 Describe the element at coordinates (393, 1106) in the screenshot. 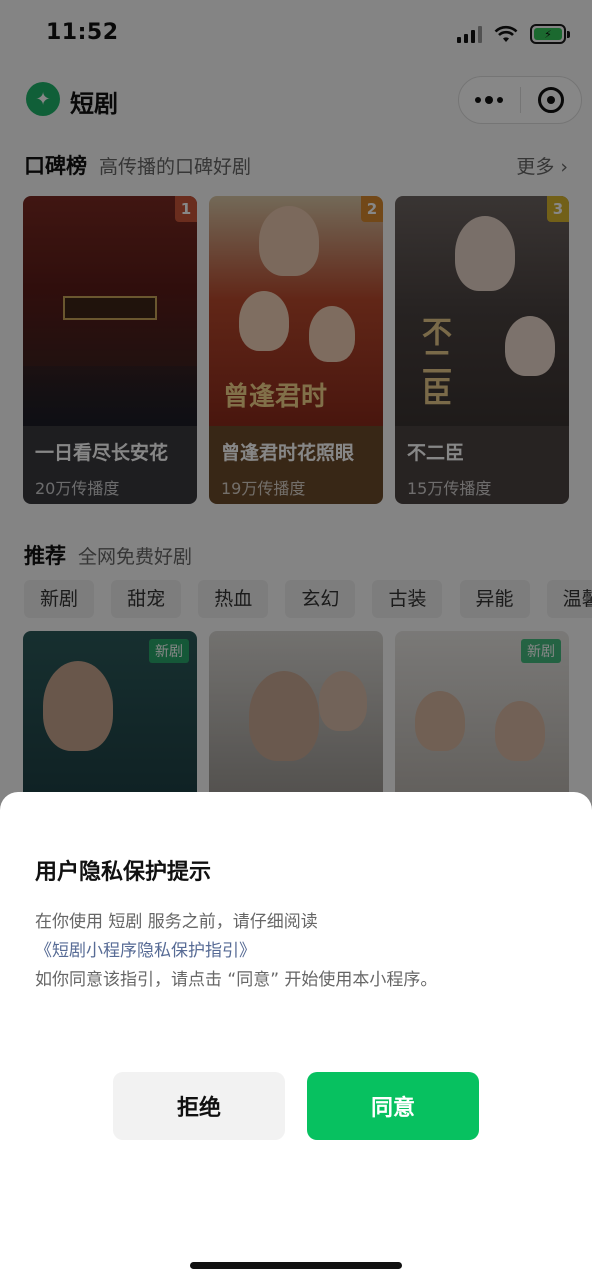

I see `agree-button: 同意` at that location.